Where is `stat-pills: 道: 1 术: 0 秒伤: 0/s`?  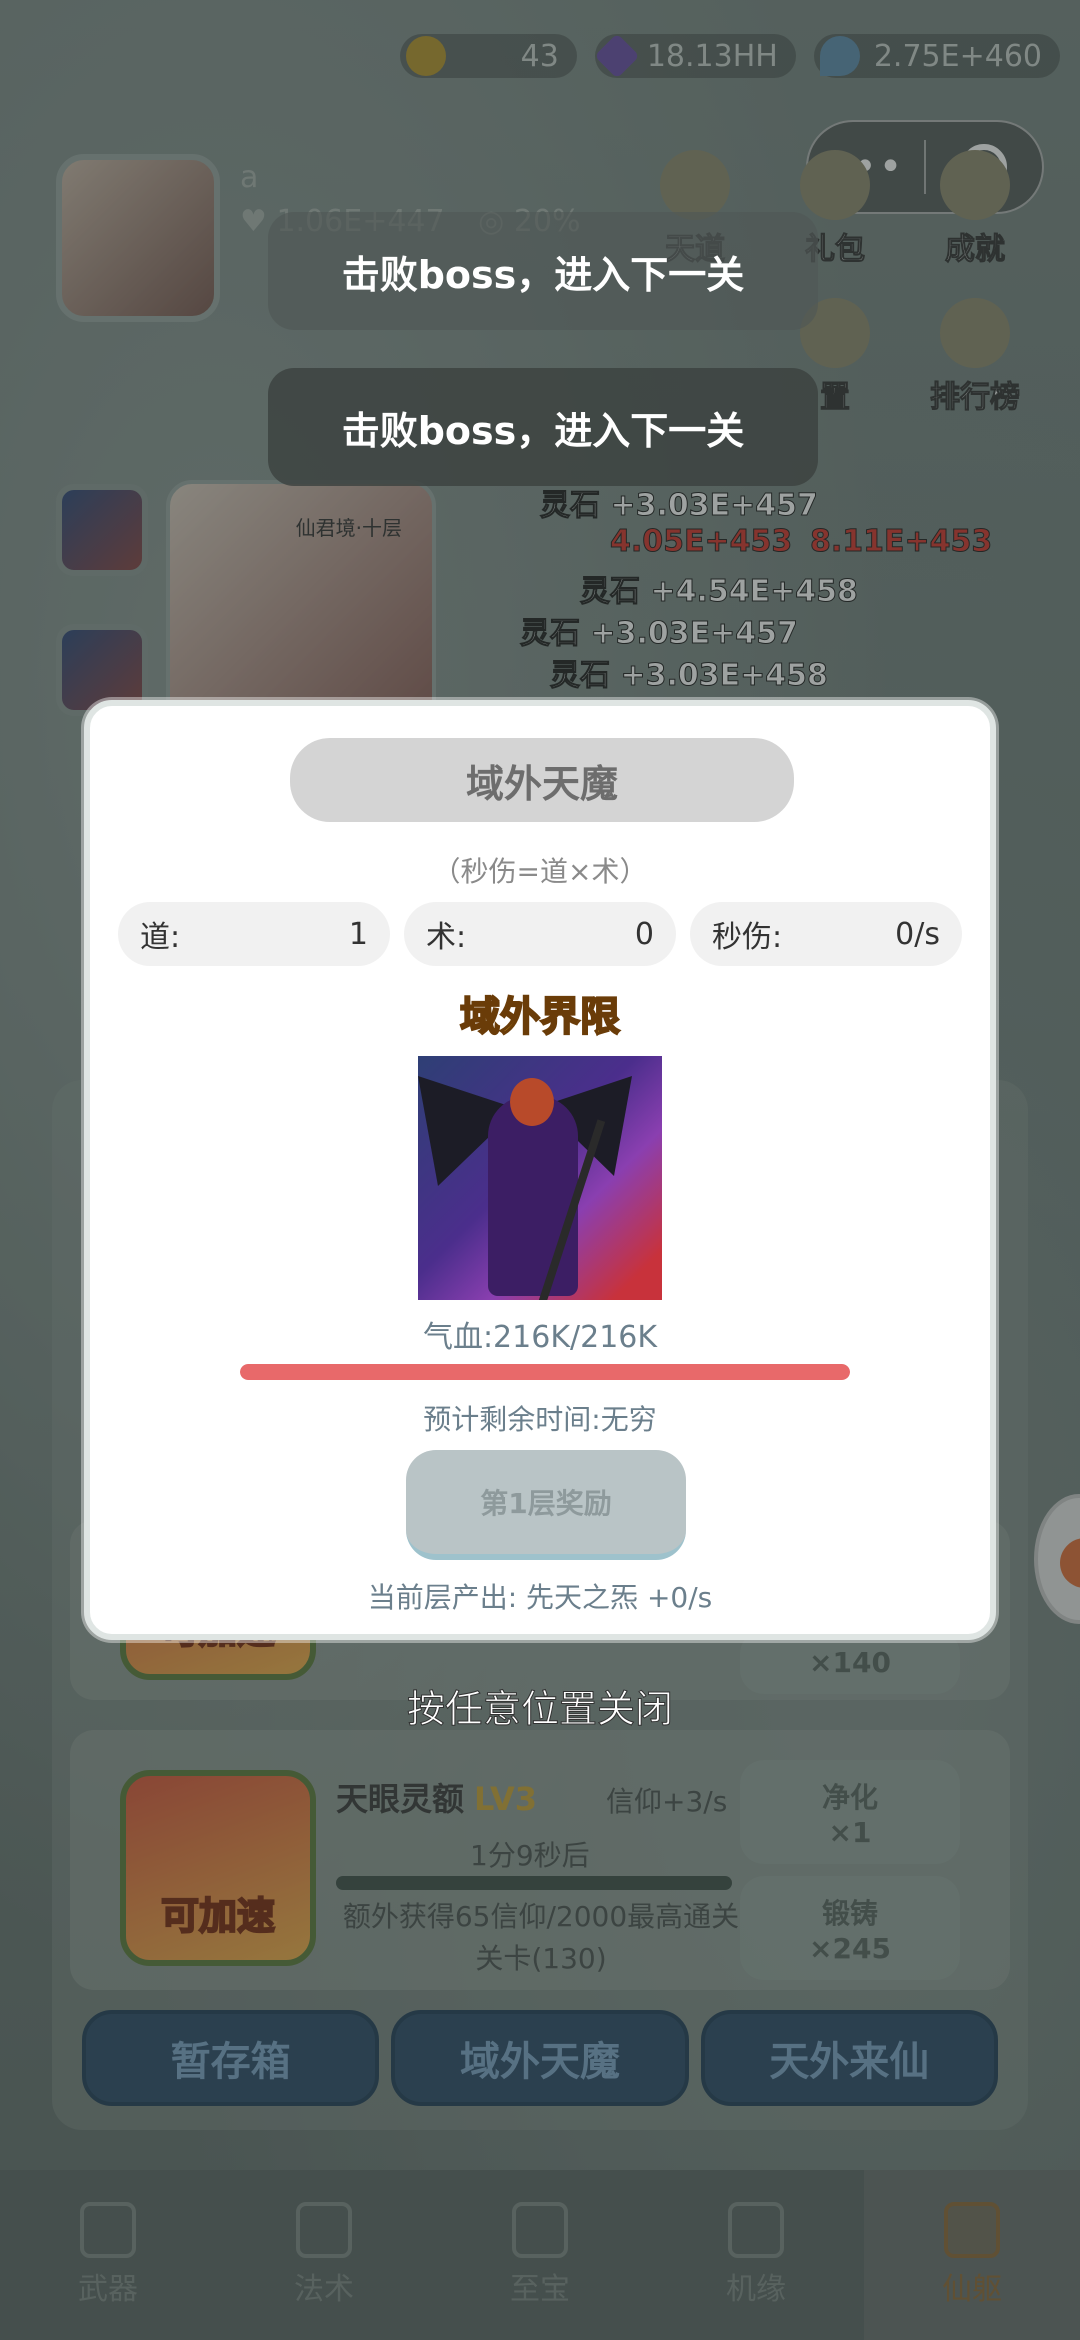 stat-pills: 道: 1 术: 0 秒伤: 0/s is located at coordinates (540, 934).